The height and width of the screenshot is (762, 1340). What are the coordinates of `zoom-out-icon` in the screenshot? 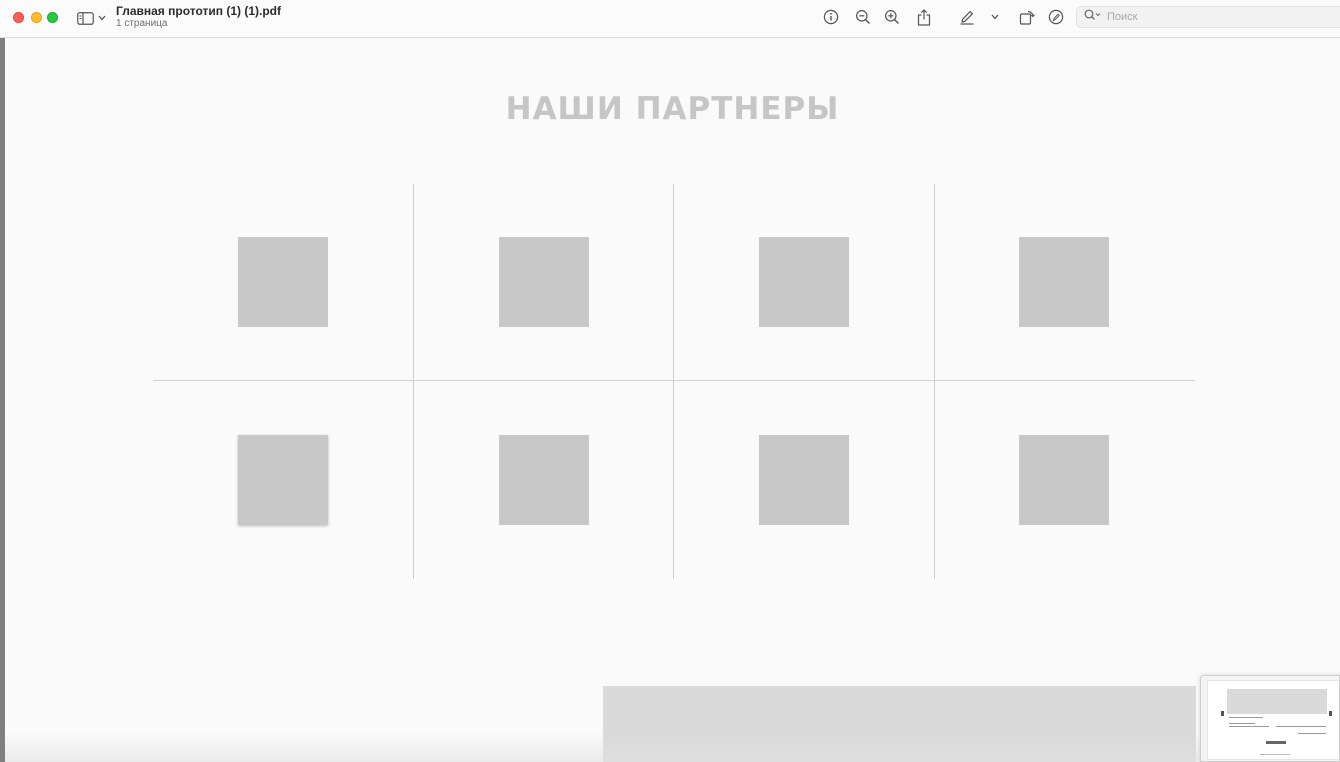 It's located at (863, 17).